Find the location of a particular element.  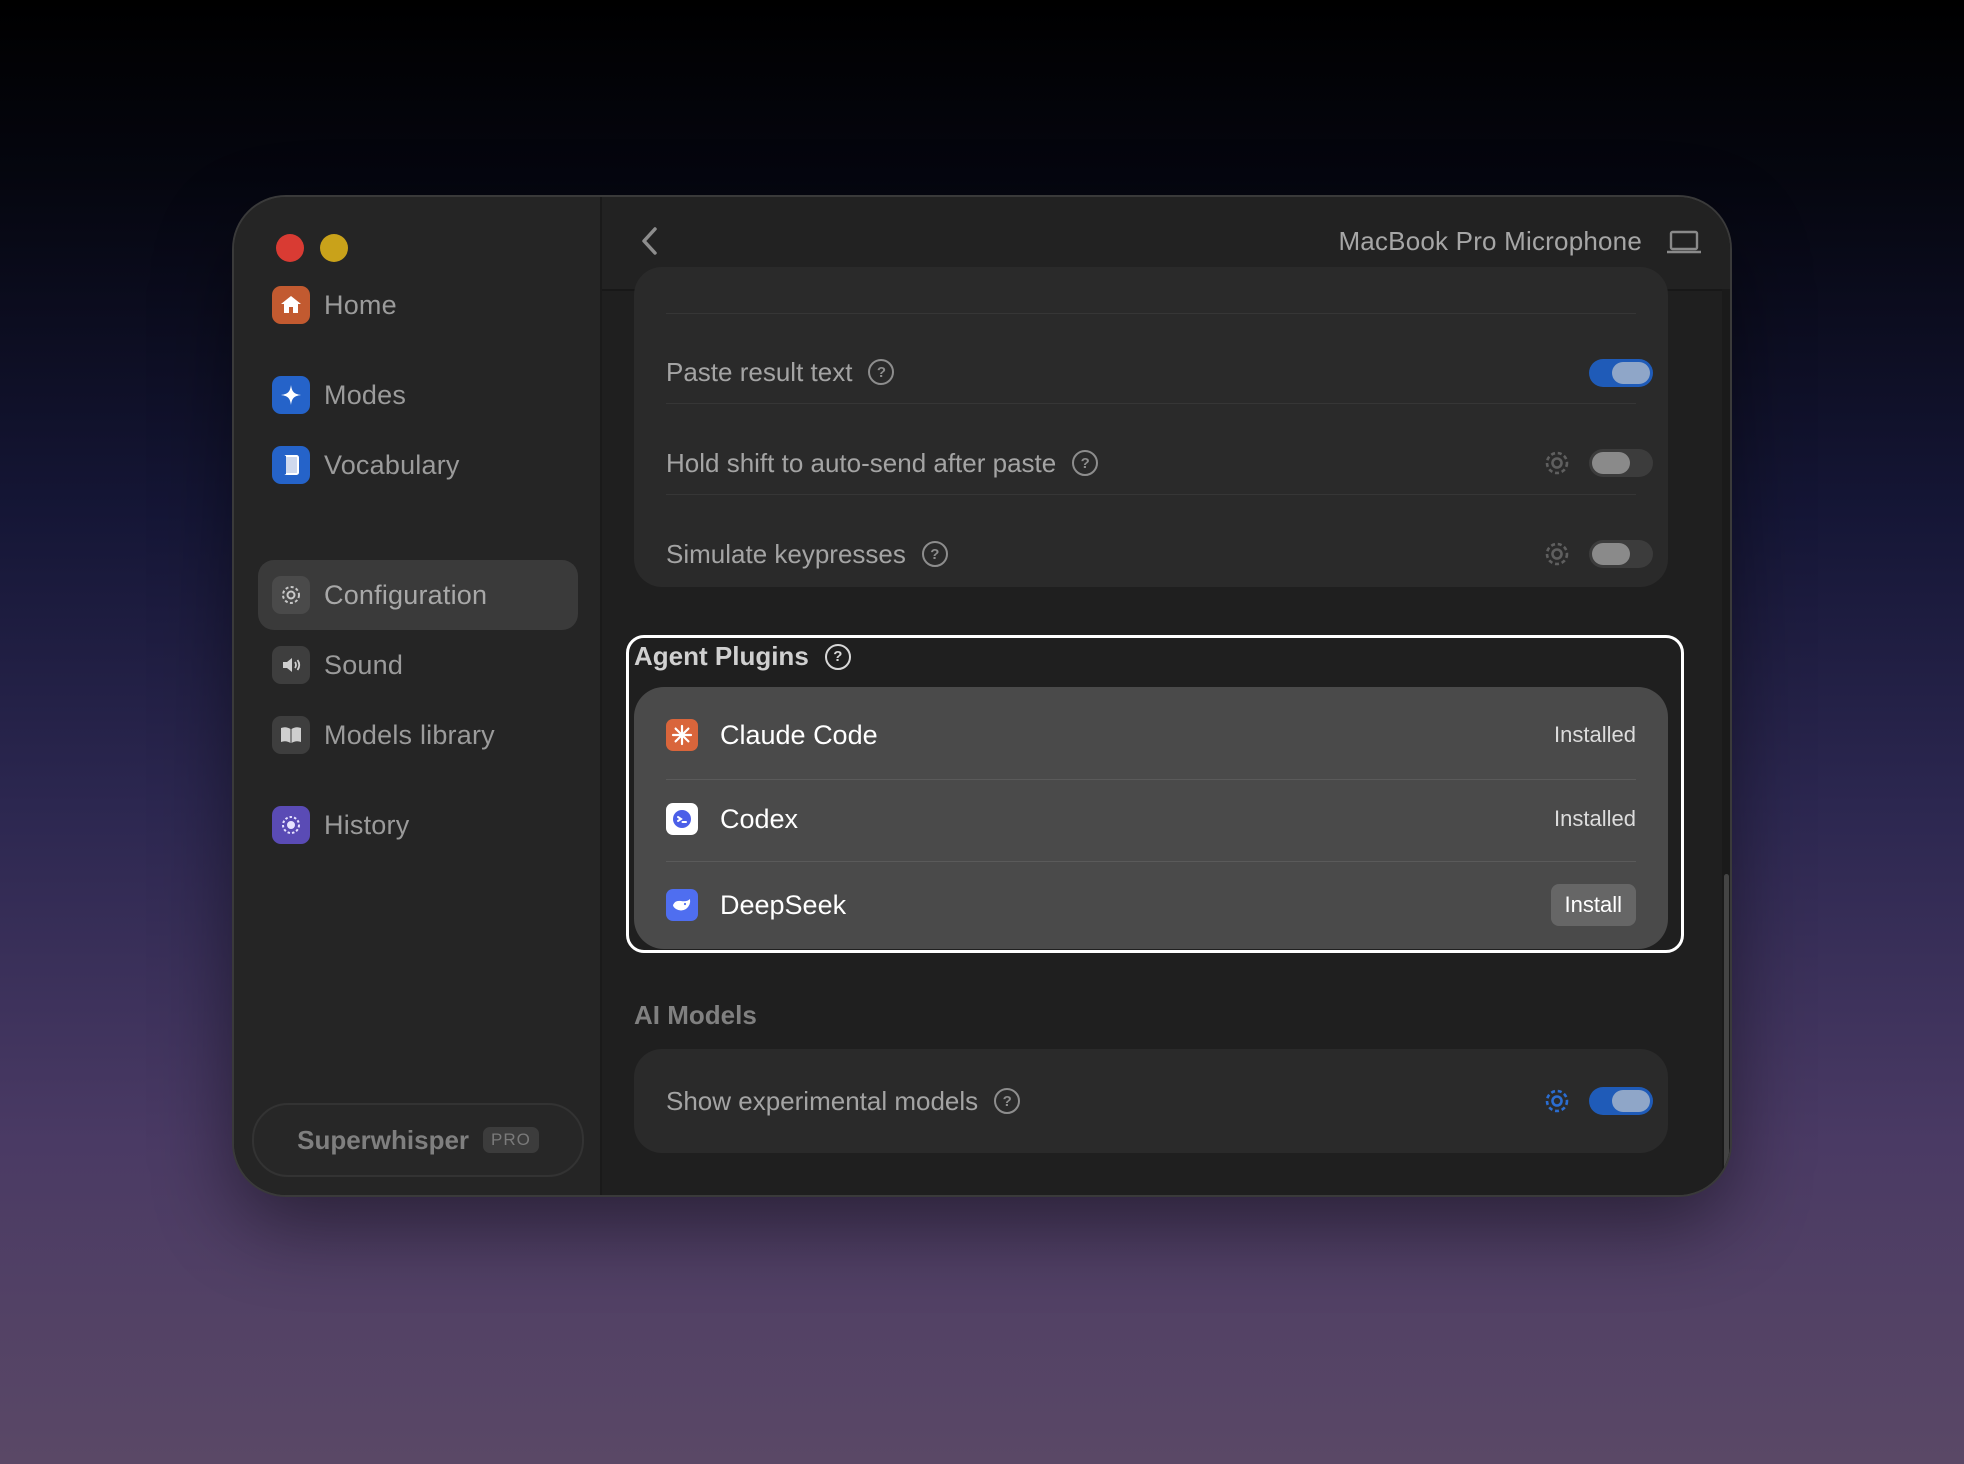

book-icon is located at coordinates (291, 465).